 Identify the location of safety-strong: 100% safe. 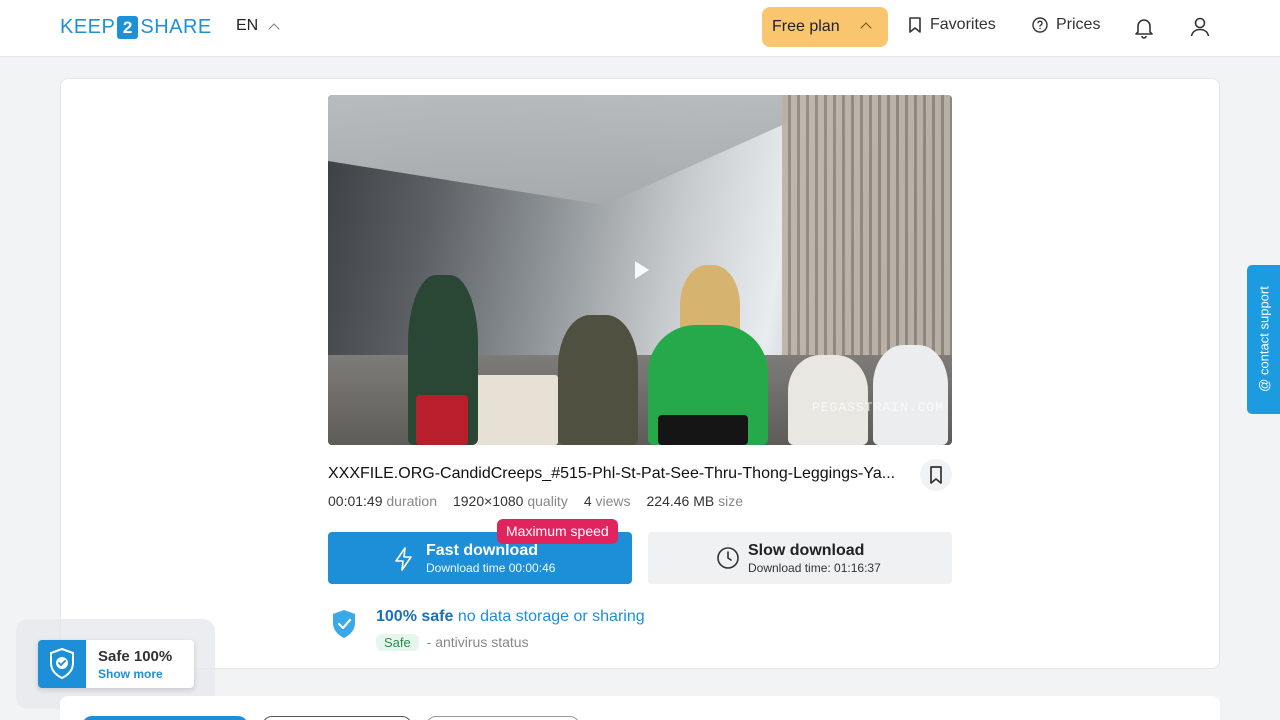
(415, 616).